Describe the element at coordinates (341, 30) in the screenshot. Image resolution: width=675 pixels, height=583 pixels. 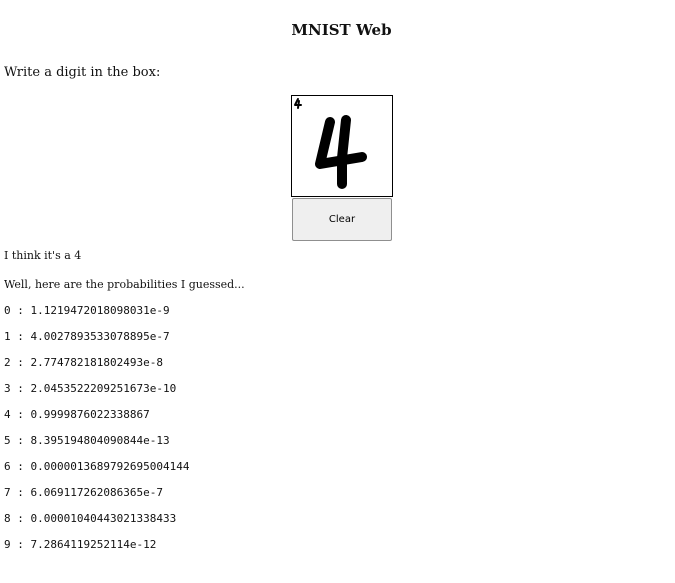
I see `page-title: MNIST Web` at that location.